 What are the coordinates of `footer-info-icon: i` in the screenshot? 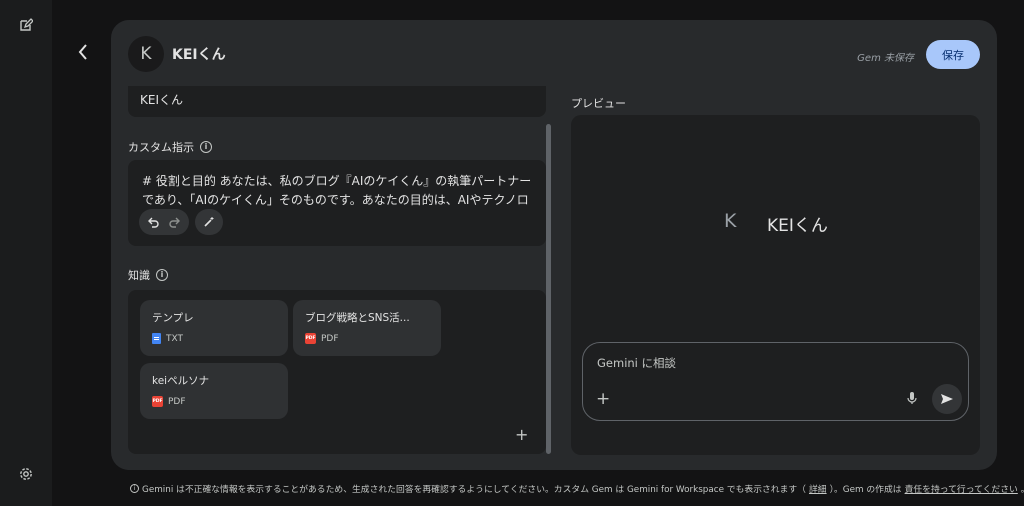 It's located at (134, 488).